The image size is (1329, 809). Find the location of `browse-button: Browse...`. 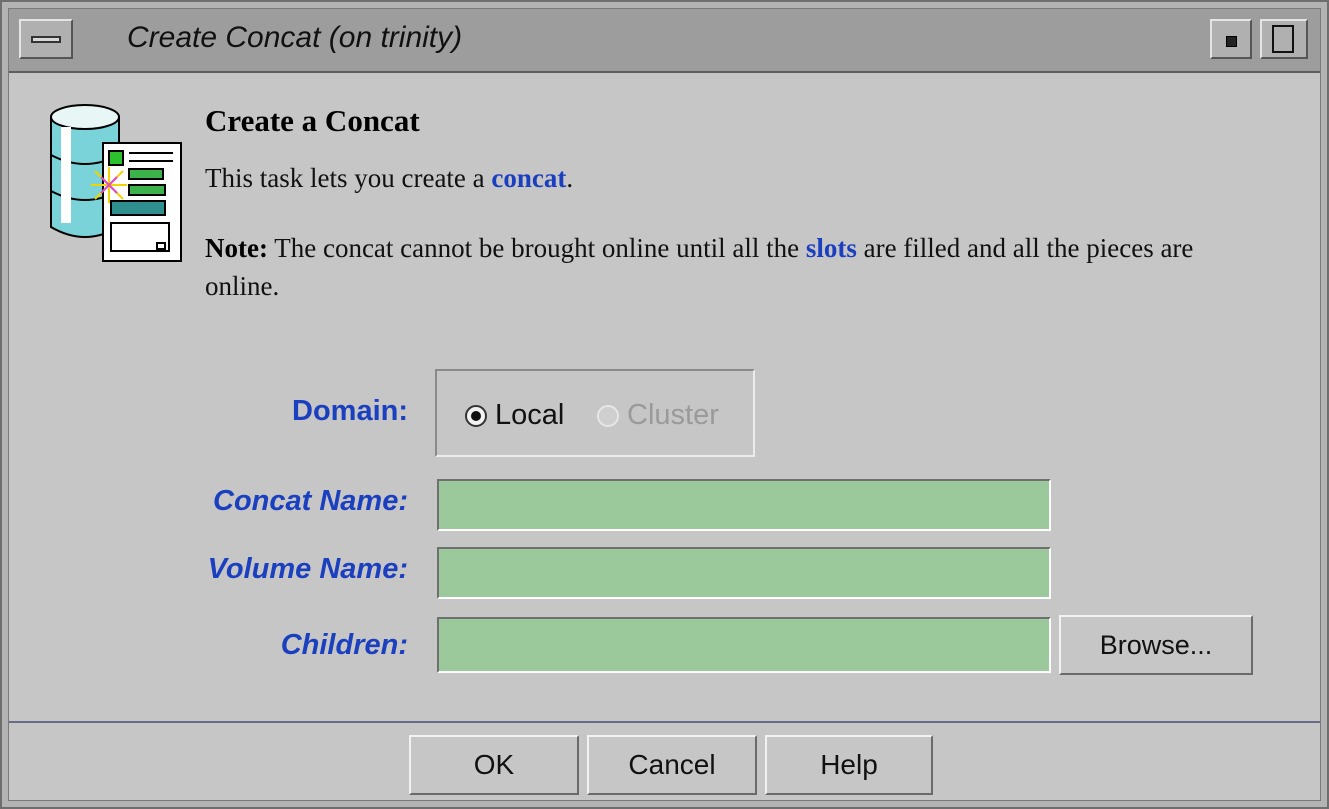

browse-button: Browse... is located at coordinates (1156, 645).